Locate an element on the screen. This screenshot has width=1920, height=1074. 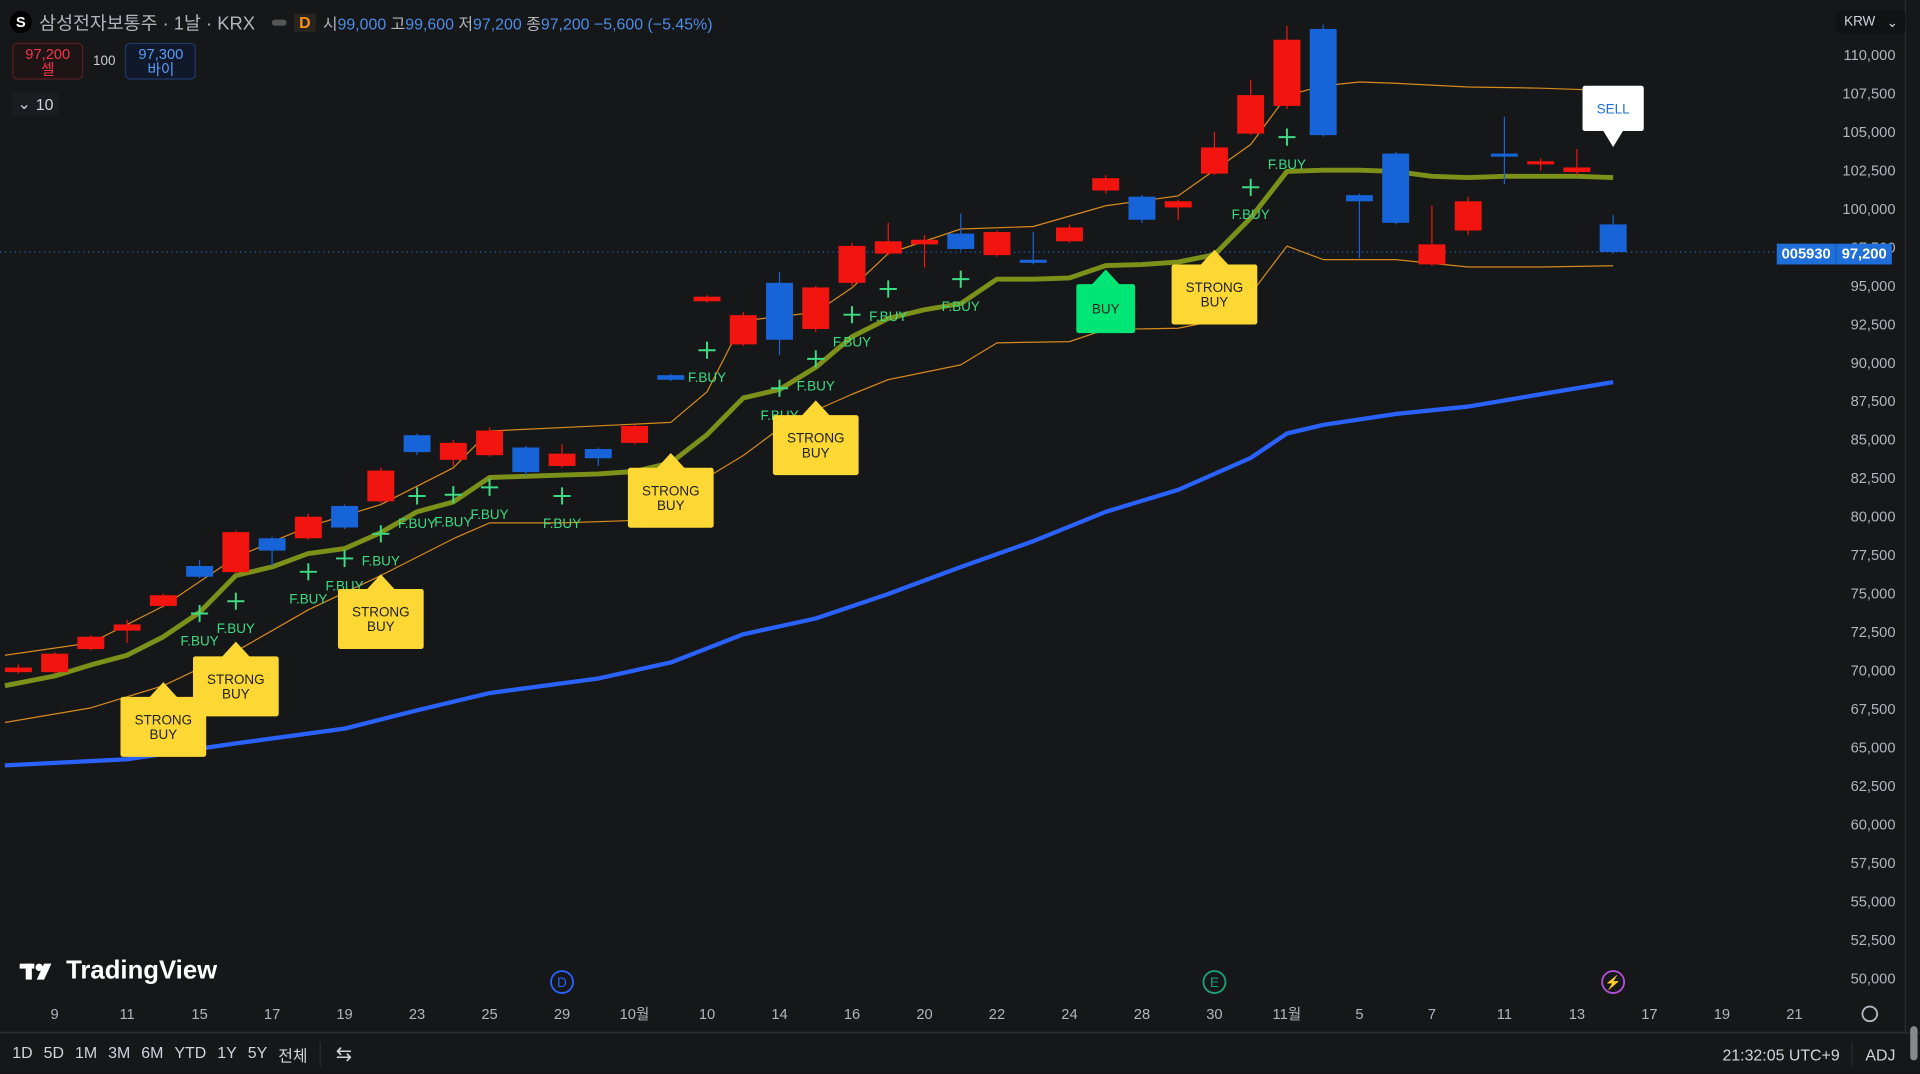
price-tick-label: 110,000 is located at coordinates (1869, 56).